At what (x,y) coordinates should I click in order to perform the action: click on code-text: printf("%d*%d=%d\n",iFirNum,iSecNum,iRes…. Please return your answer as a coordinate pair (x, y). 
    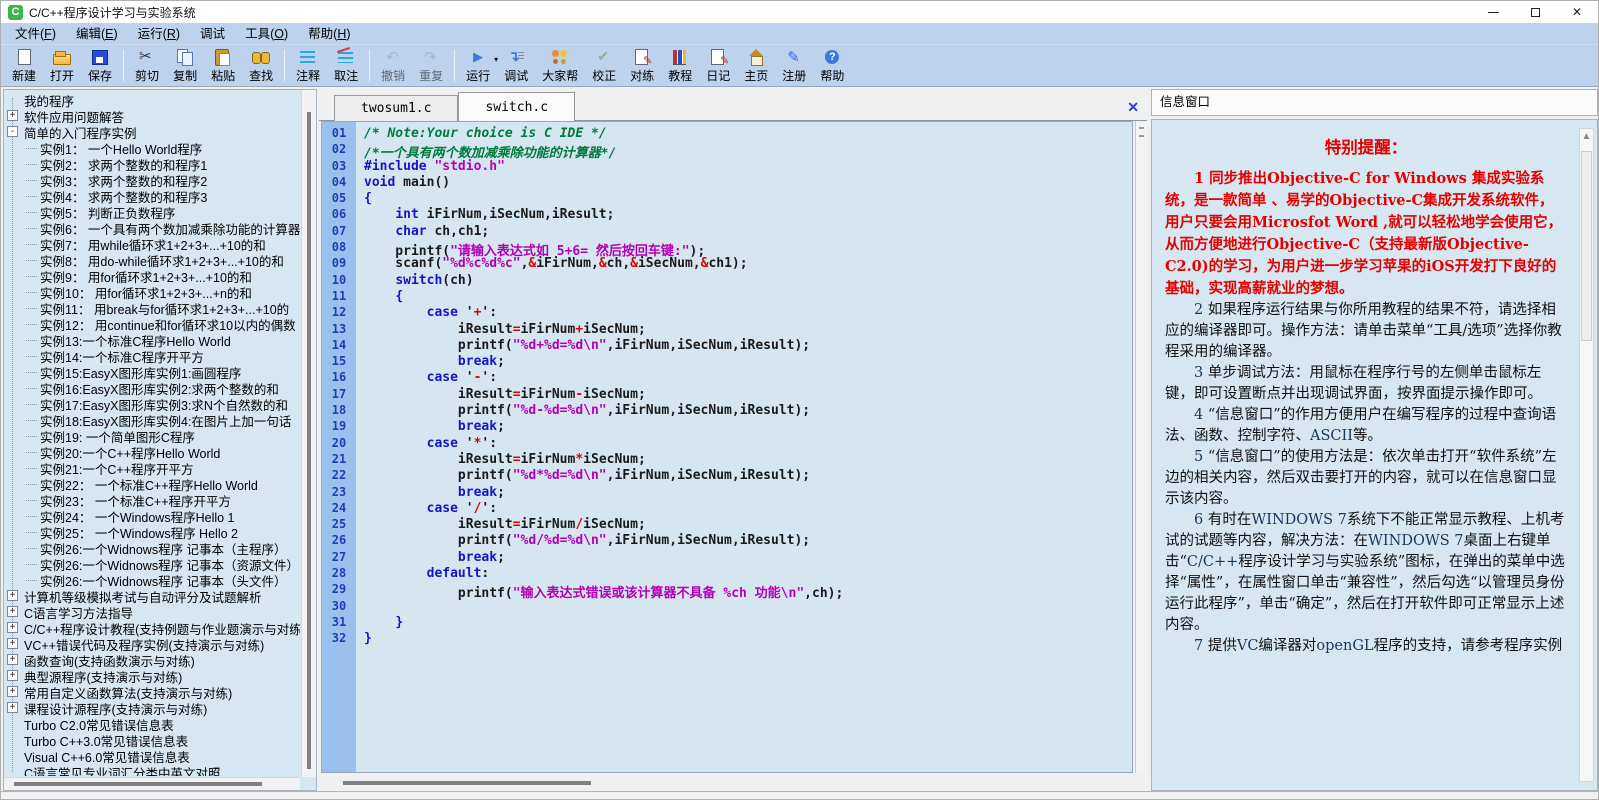
    Looking at the image, I should click on (583, 476).